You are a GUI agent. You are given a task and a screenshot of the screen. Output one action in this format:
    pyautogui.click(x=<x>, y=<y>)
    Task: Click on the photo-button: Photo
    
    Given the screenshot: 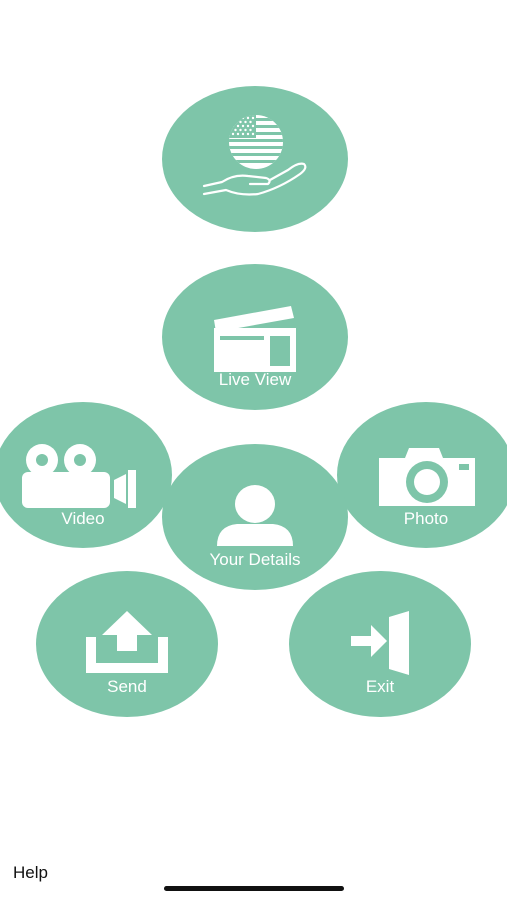 What is the action you would take?
    pyautogui.click(x=422, y=475)
    